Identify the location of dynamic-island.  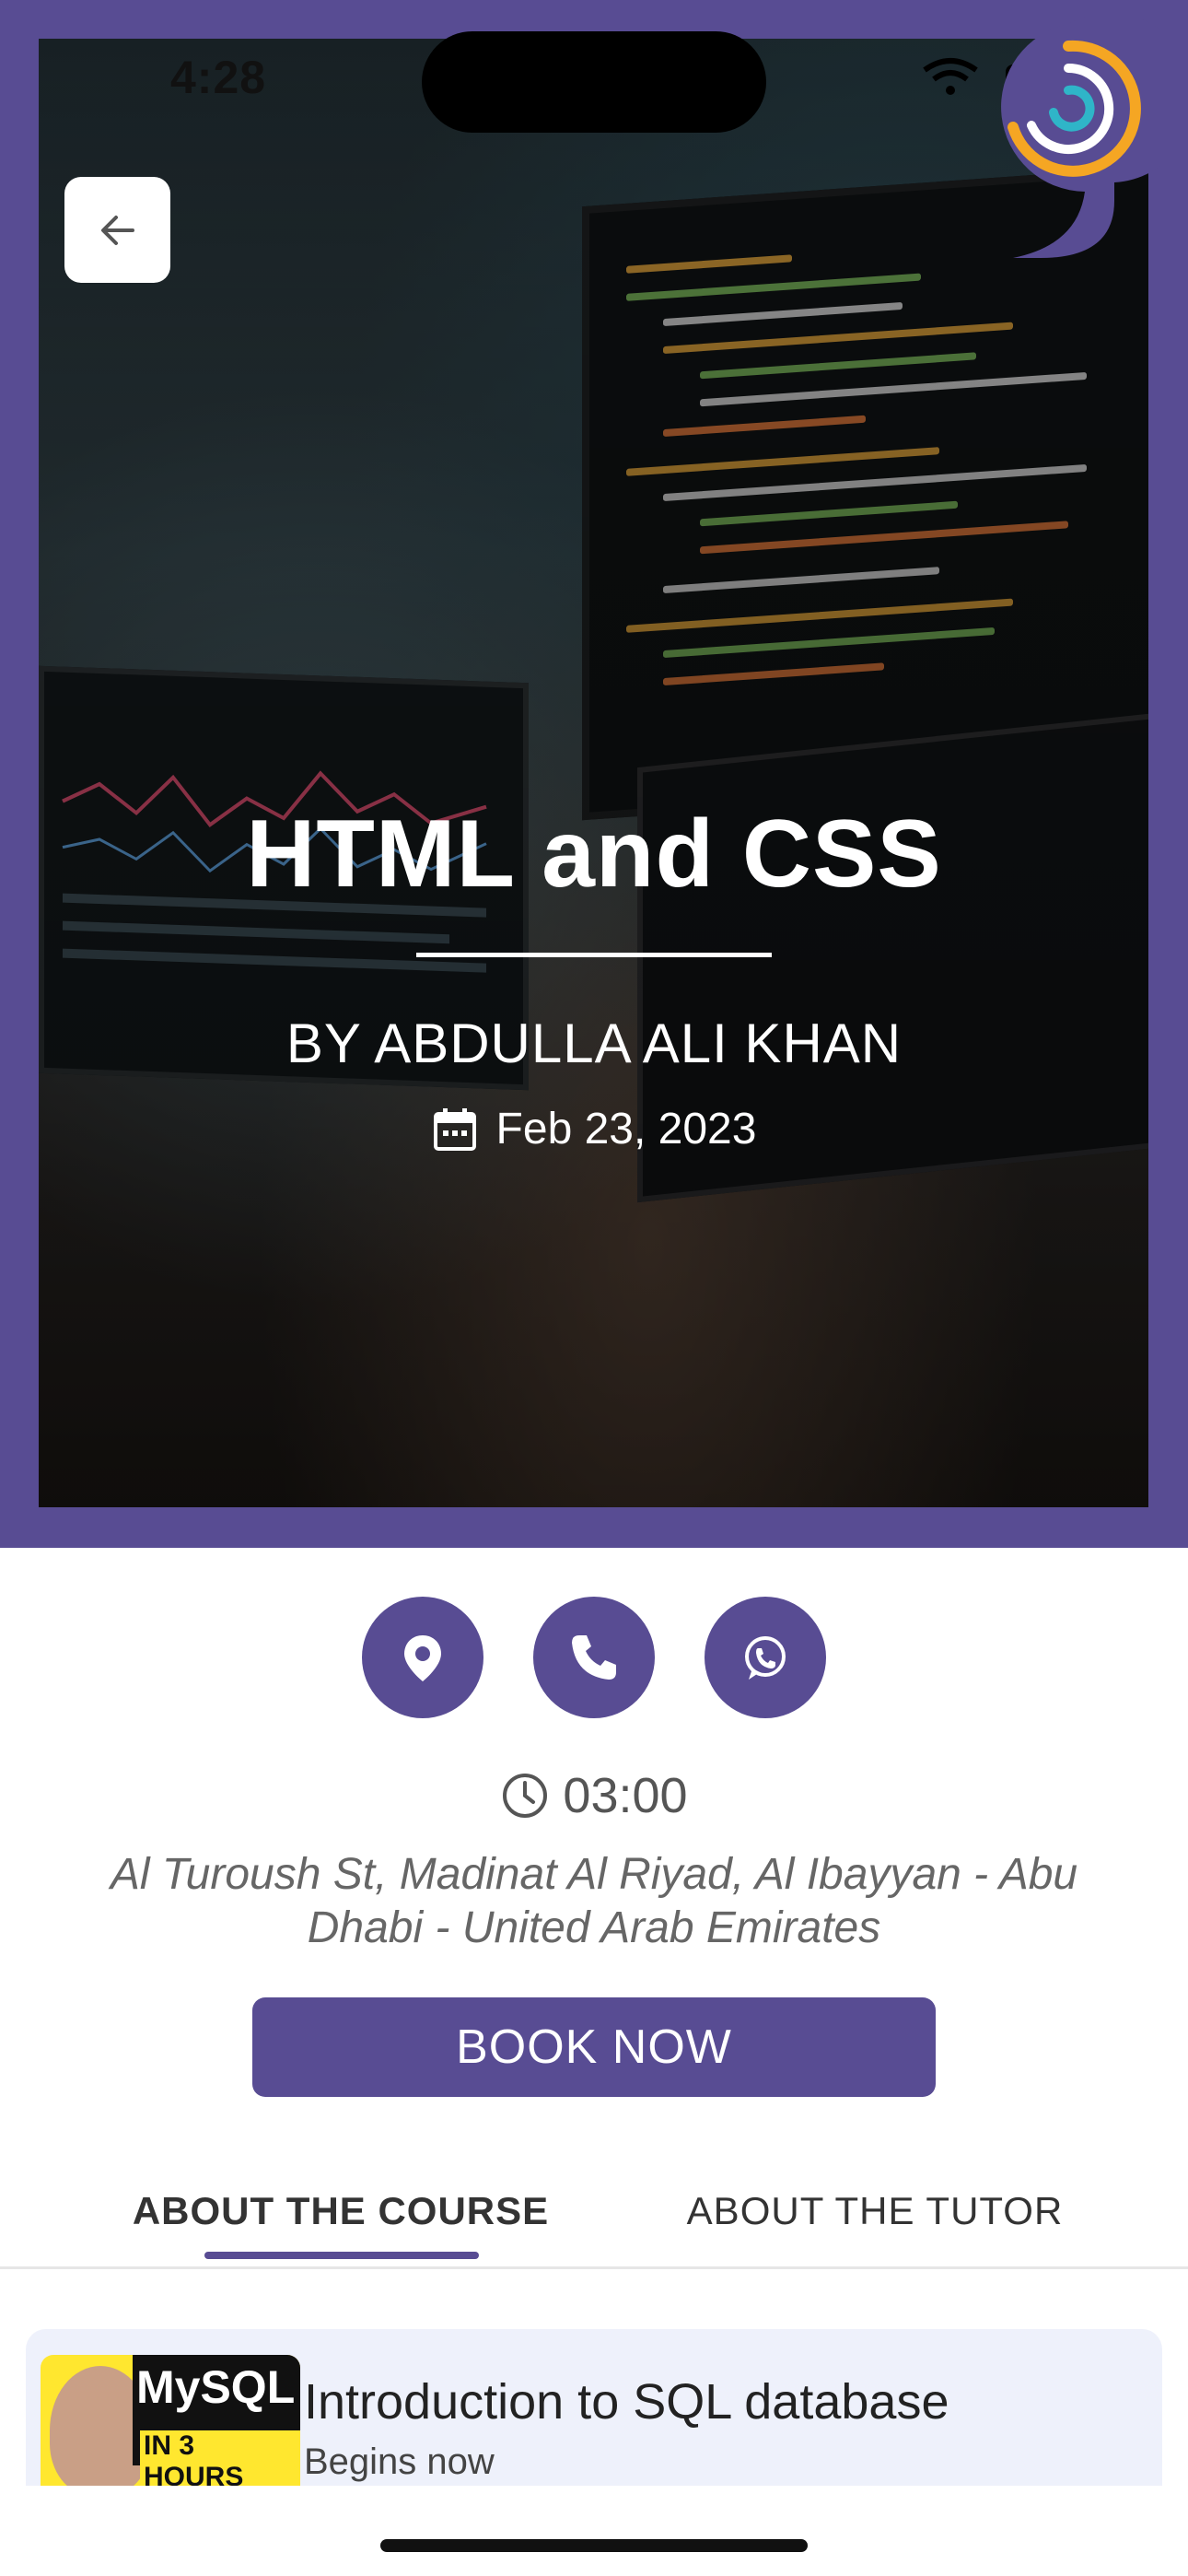
(594, 82).